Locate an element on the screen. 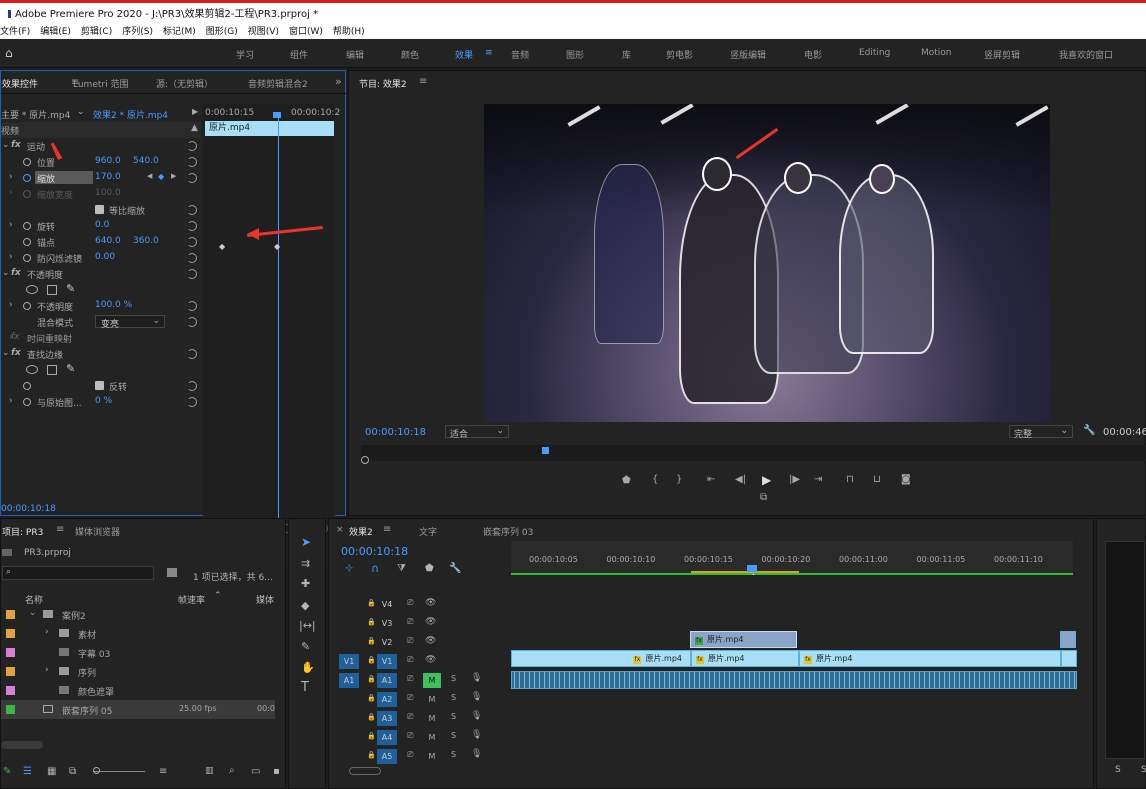  menu-item-2: 剪辑(C) is located at coordinates (96, 30).